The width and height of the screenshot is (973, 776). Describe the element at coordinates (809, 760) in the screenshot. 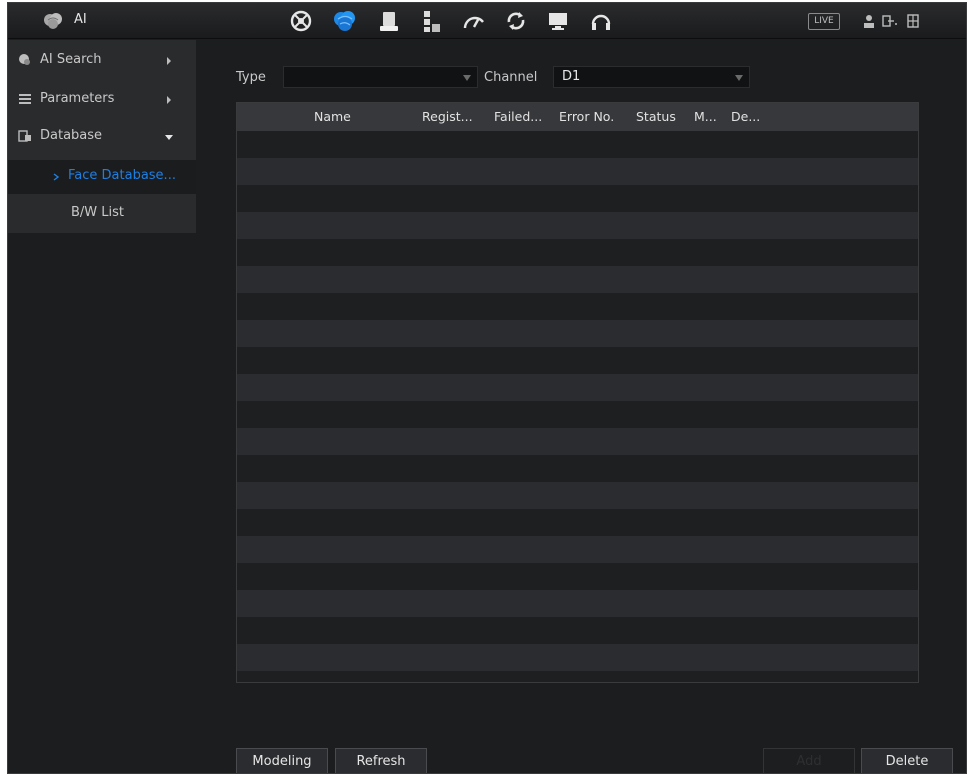

I see `add-button: Add` at that location.